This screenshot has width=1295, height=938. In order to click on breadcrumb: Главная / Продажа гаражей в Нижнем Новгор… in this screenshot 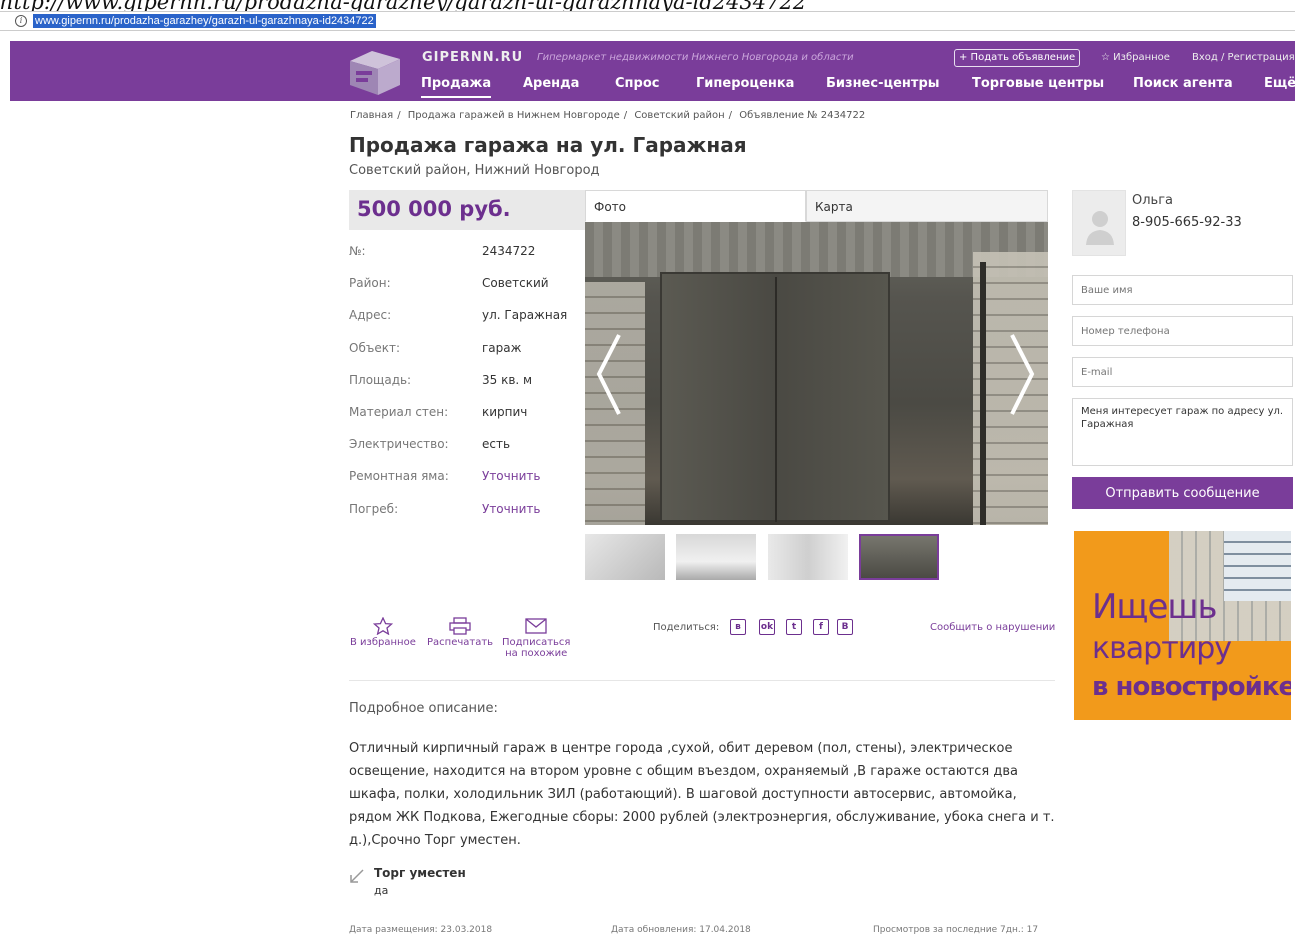, I will do `click(607, 115)`.